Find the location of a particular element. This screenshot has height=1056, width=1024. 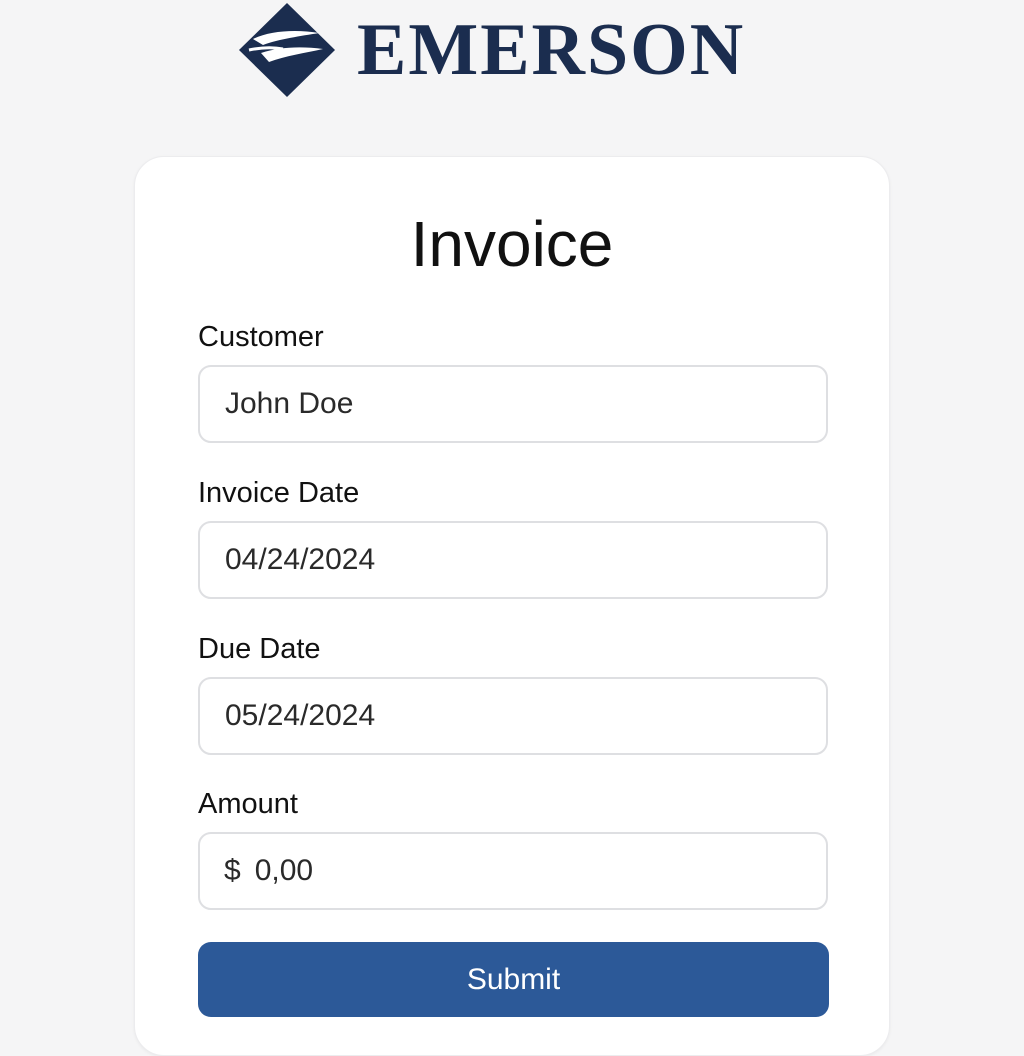

customer-input is located at coordinates (513, 404).